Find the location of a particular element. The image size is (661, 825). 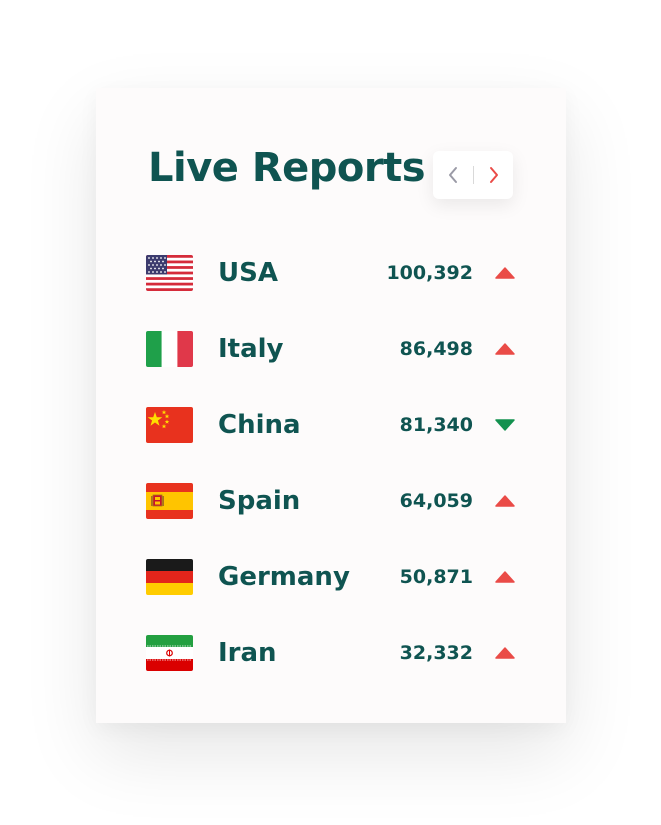

case-count: 50,871 is located at coordinates (436, 577).